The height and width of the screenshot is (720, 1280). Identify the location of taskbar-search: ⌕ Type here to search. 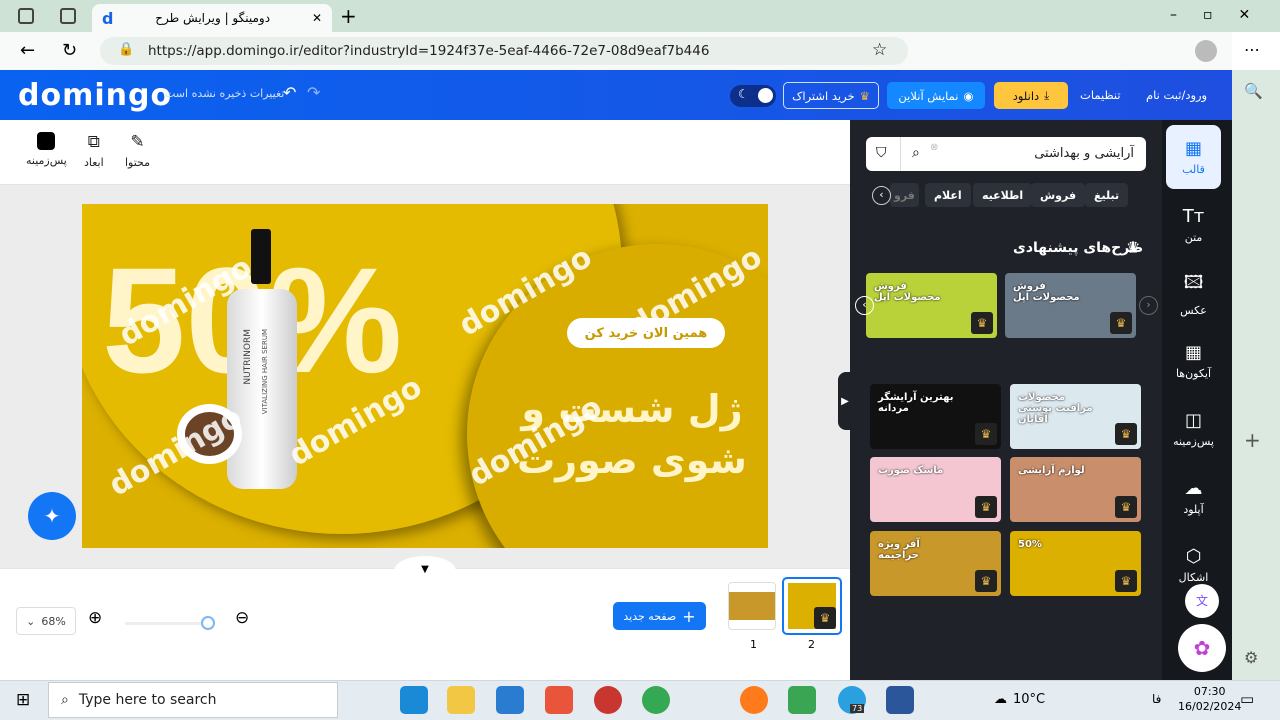
(193, 700).